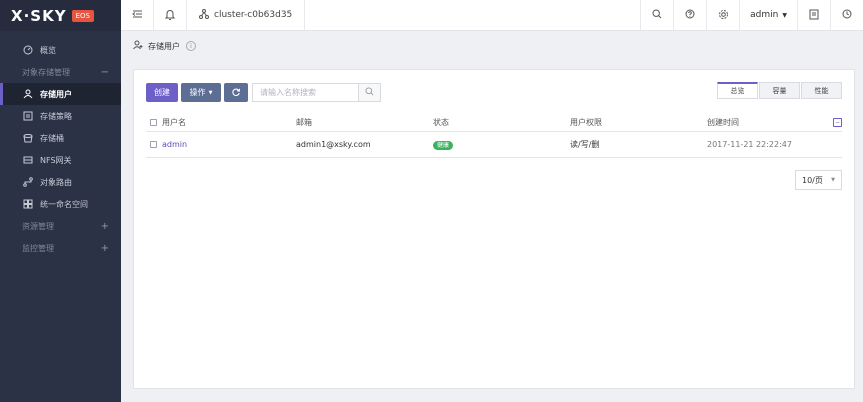  What do you see at coordinates (191, 46) in the screenshot?
I see `info-icon: i` at bounding box center [191, 46].